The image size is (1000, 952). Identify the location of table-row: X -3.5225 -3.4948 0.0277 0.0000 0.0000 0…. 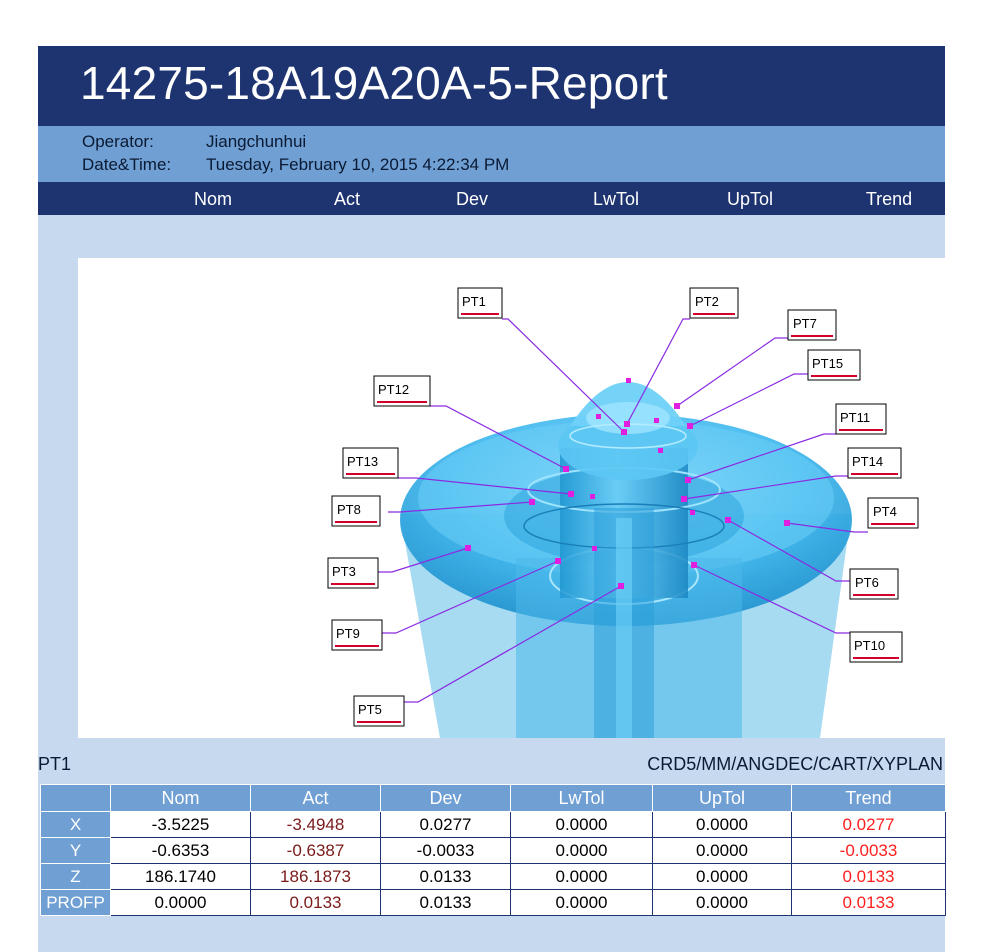
(493, 824).